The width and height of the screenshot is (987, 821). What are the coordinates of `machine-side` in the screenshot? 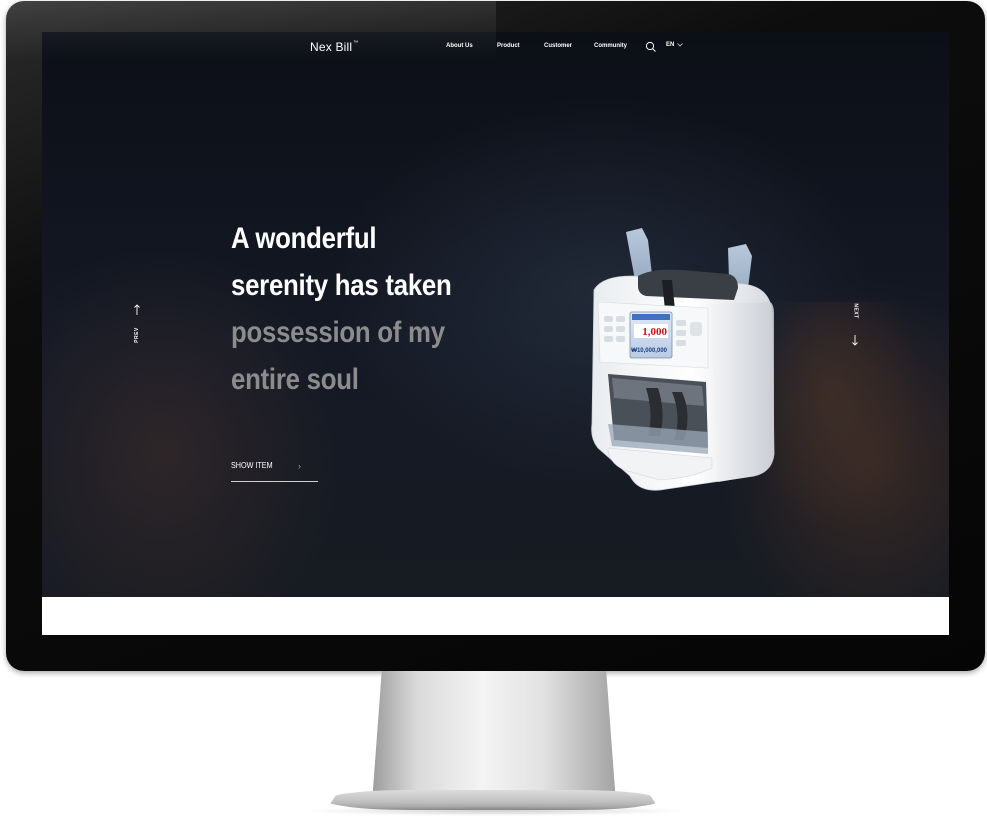 It's located at (742, 392).